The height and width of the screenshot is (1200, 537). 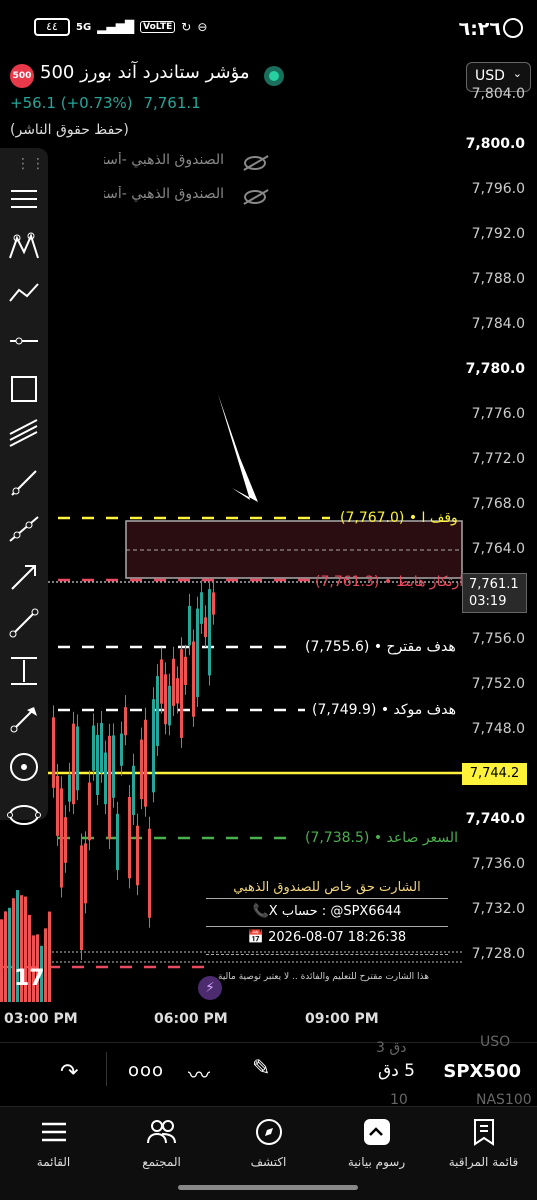 What do you see at coordinates (24, 483) in the screenshot?
I see `line-icon` at bounding box center [24, 483].